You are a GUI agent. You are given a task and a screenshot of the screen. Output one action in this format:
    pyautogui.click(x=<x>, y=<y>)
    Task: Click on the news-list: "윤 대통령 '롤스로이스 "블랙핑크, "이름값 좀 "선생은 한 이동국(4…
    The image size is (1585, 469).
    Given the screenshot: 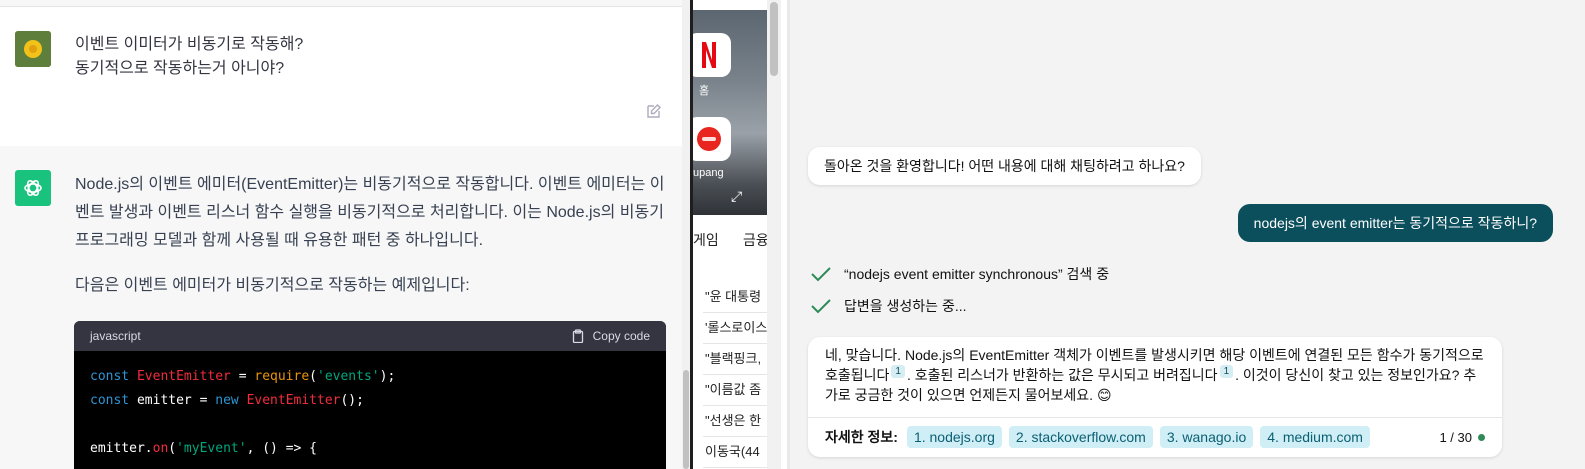 What is the action you would take?
    pyautogui.click(x=735, y=375)
    